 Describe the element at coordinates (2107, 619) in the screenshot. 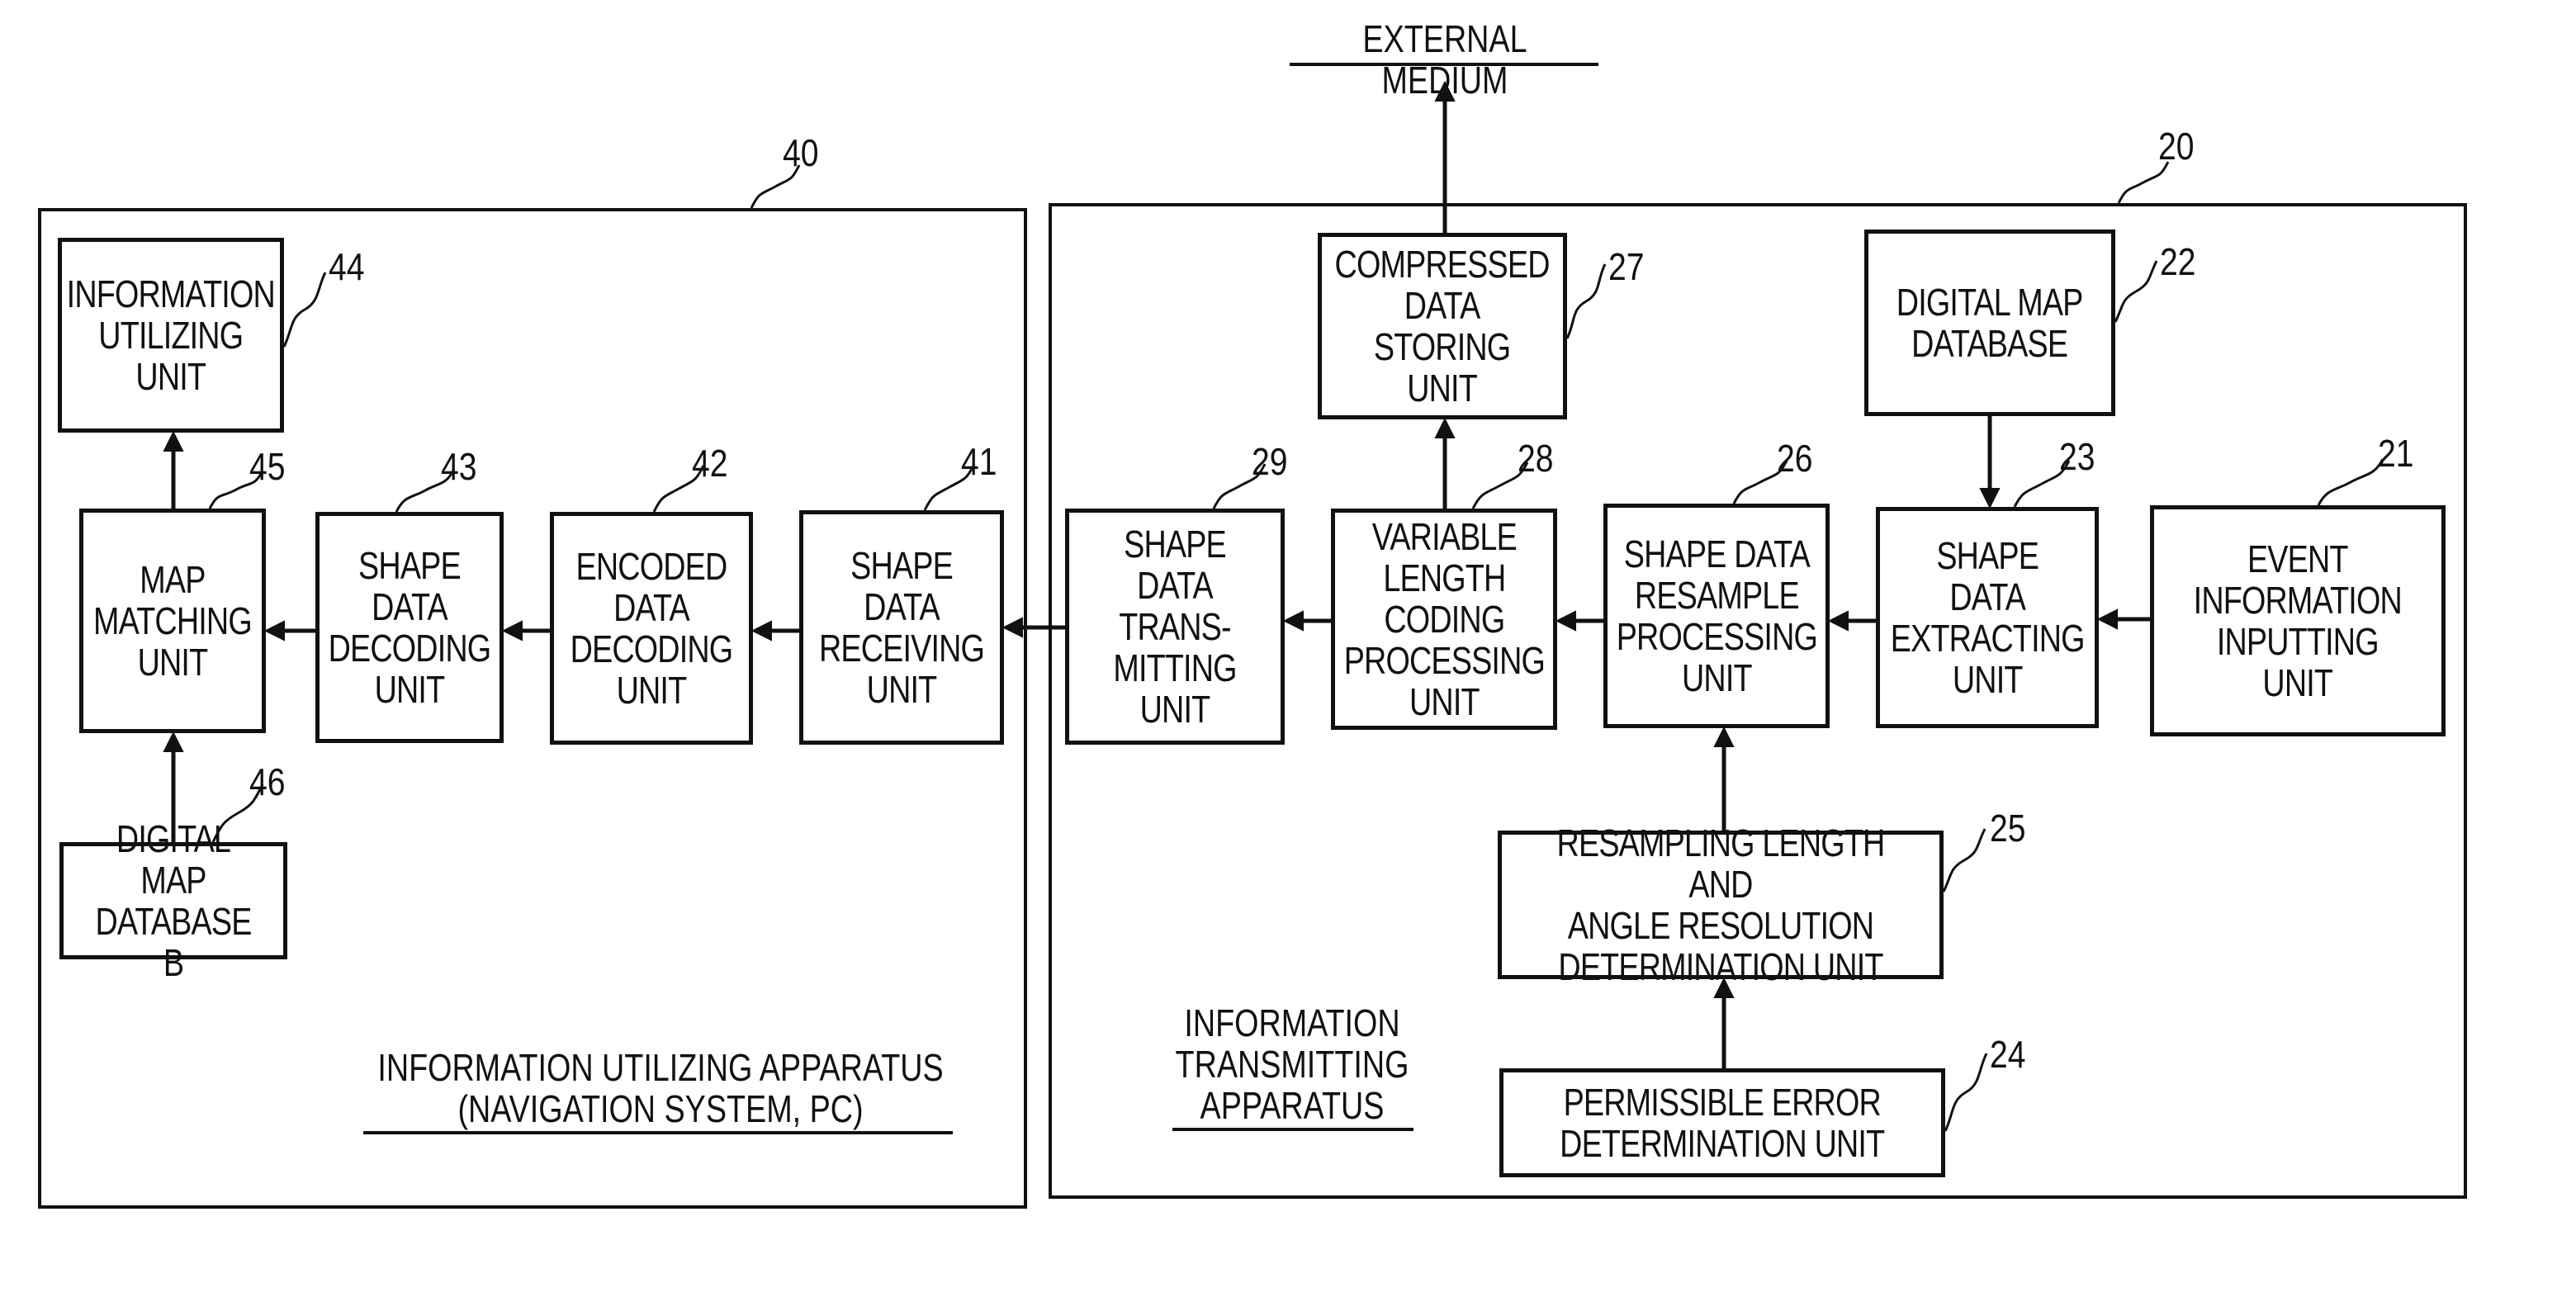

I see `arrow-21-to-23-arrowhead` at that location.